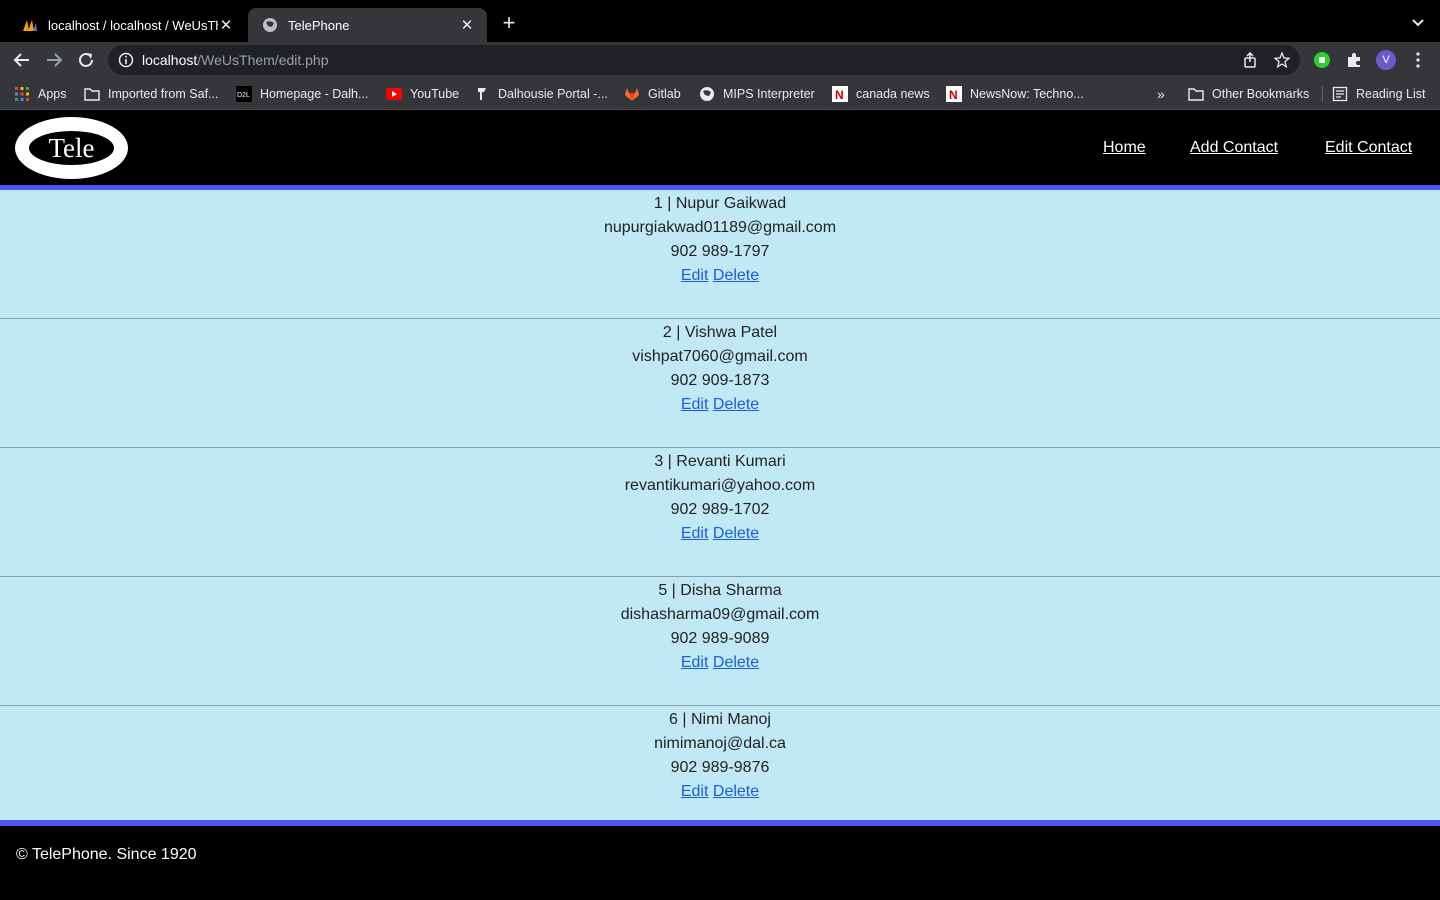 The image size is (1440, 900). What do you see at coordinates (1196, 94) in the screenshot?
I see `folder-icon` at bounding box center [1196, 94].